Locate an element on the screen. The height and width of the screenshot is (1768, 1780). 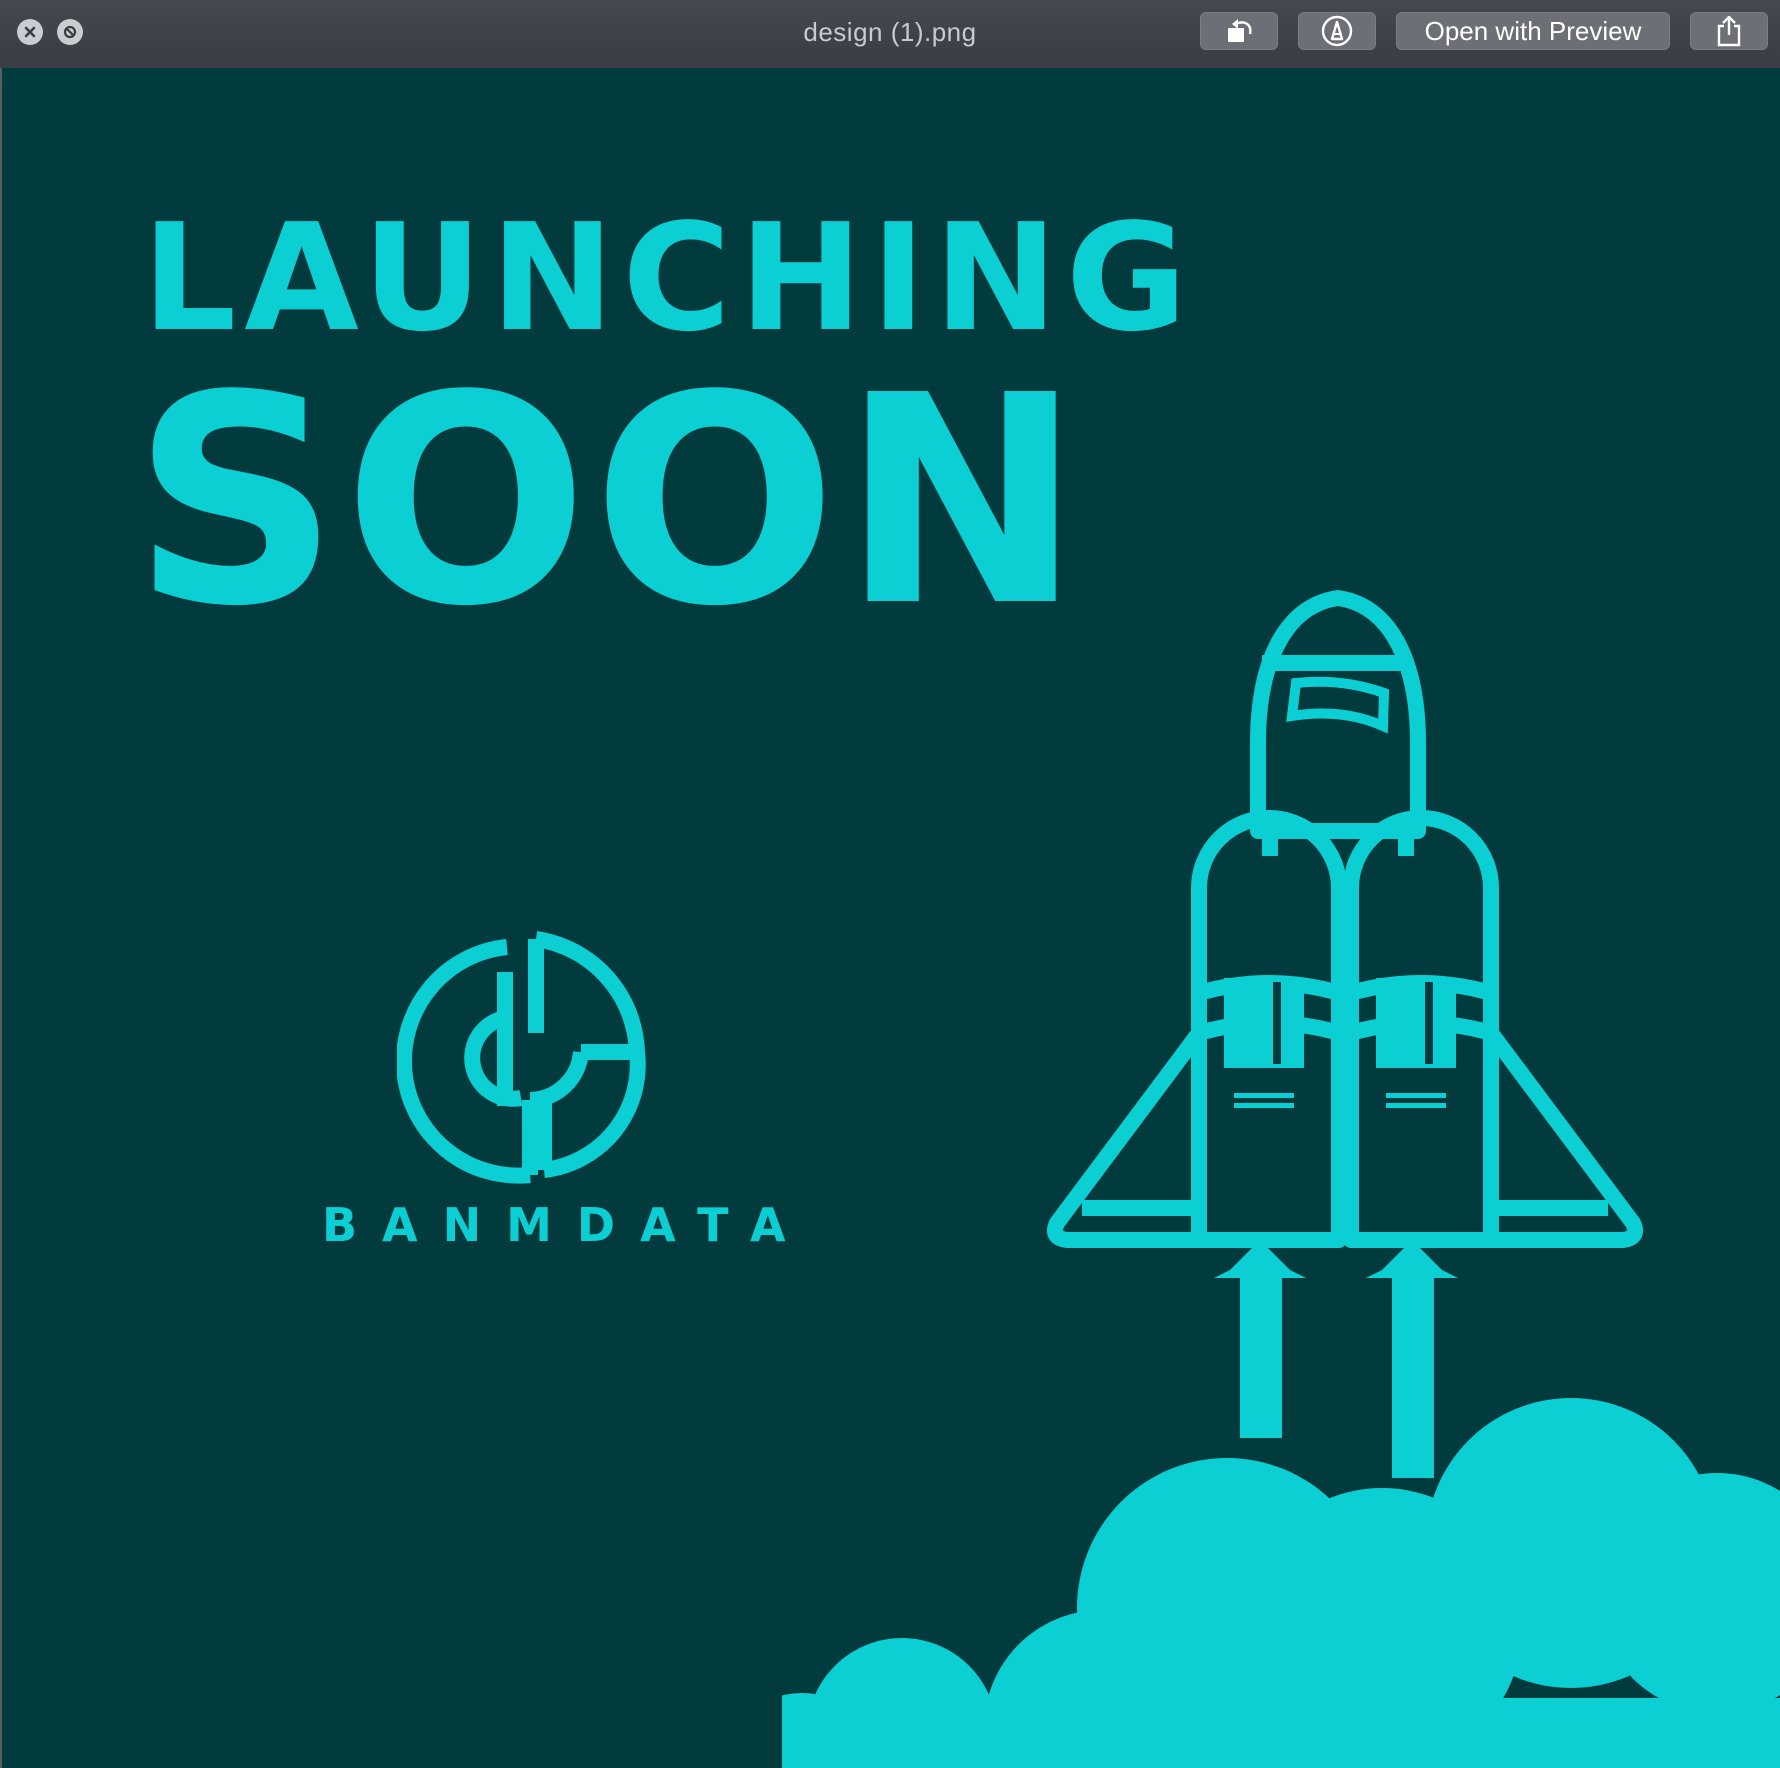
rotate-button is located at coordinates (1239, 31).